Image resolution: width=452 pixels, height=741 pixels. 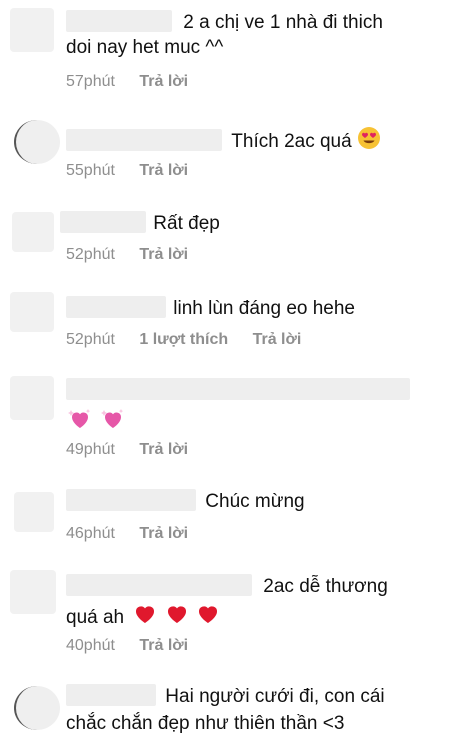 I want to click on comment-time: 40phút, so click(x=90, y=645).